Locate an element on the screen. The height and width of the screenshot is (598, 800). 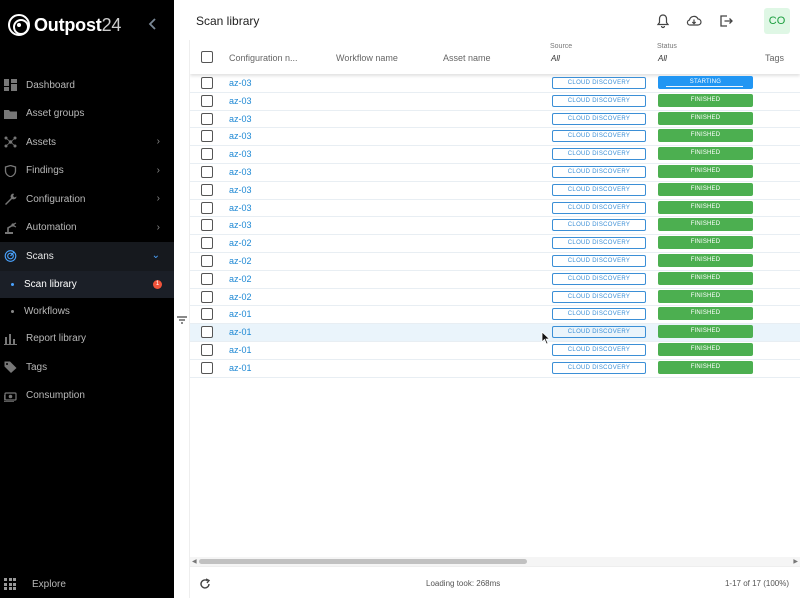
column-header-asset: Asset name is located at coordinates (467, 58).